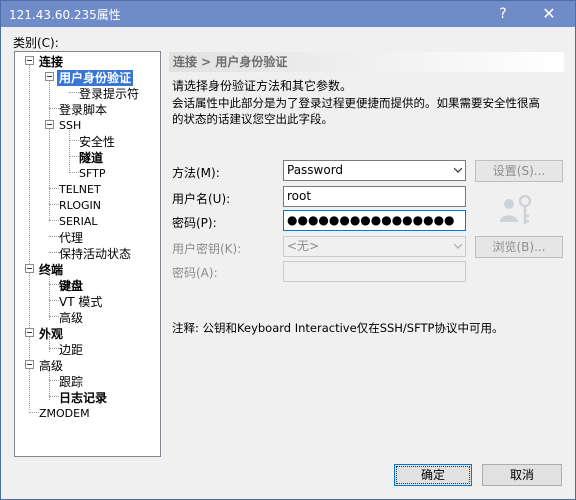 The width and height of the screenshot is (576, 500). What do you see at coordinates (70, 126) in the screenshot?
I see `tree-item-ssh: SSH` at bounding box center [70, 126].